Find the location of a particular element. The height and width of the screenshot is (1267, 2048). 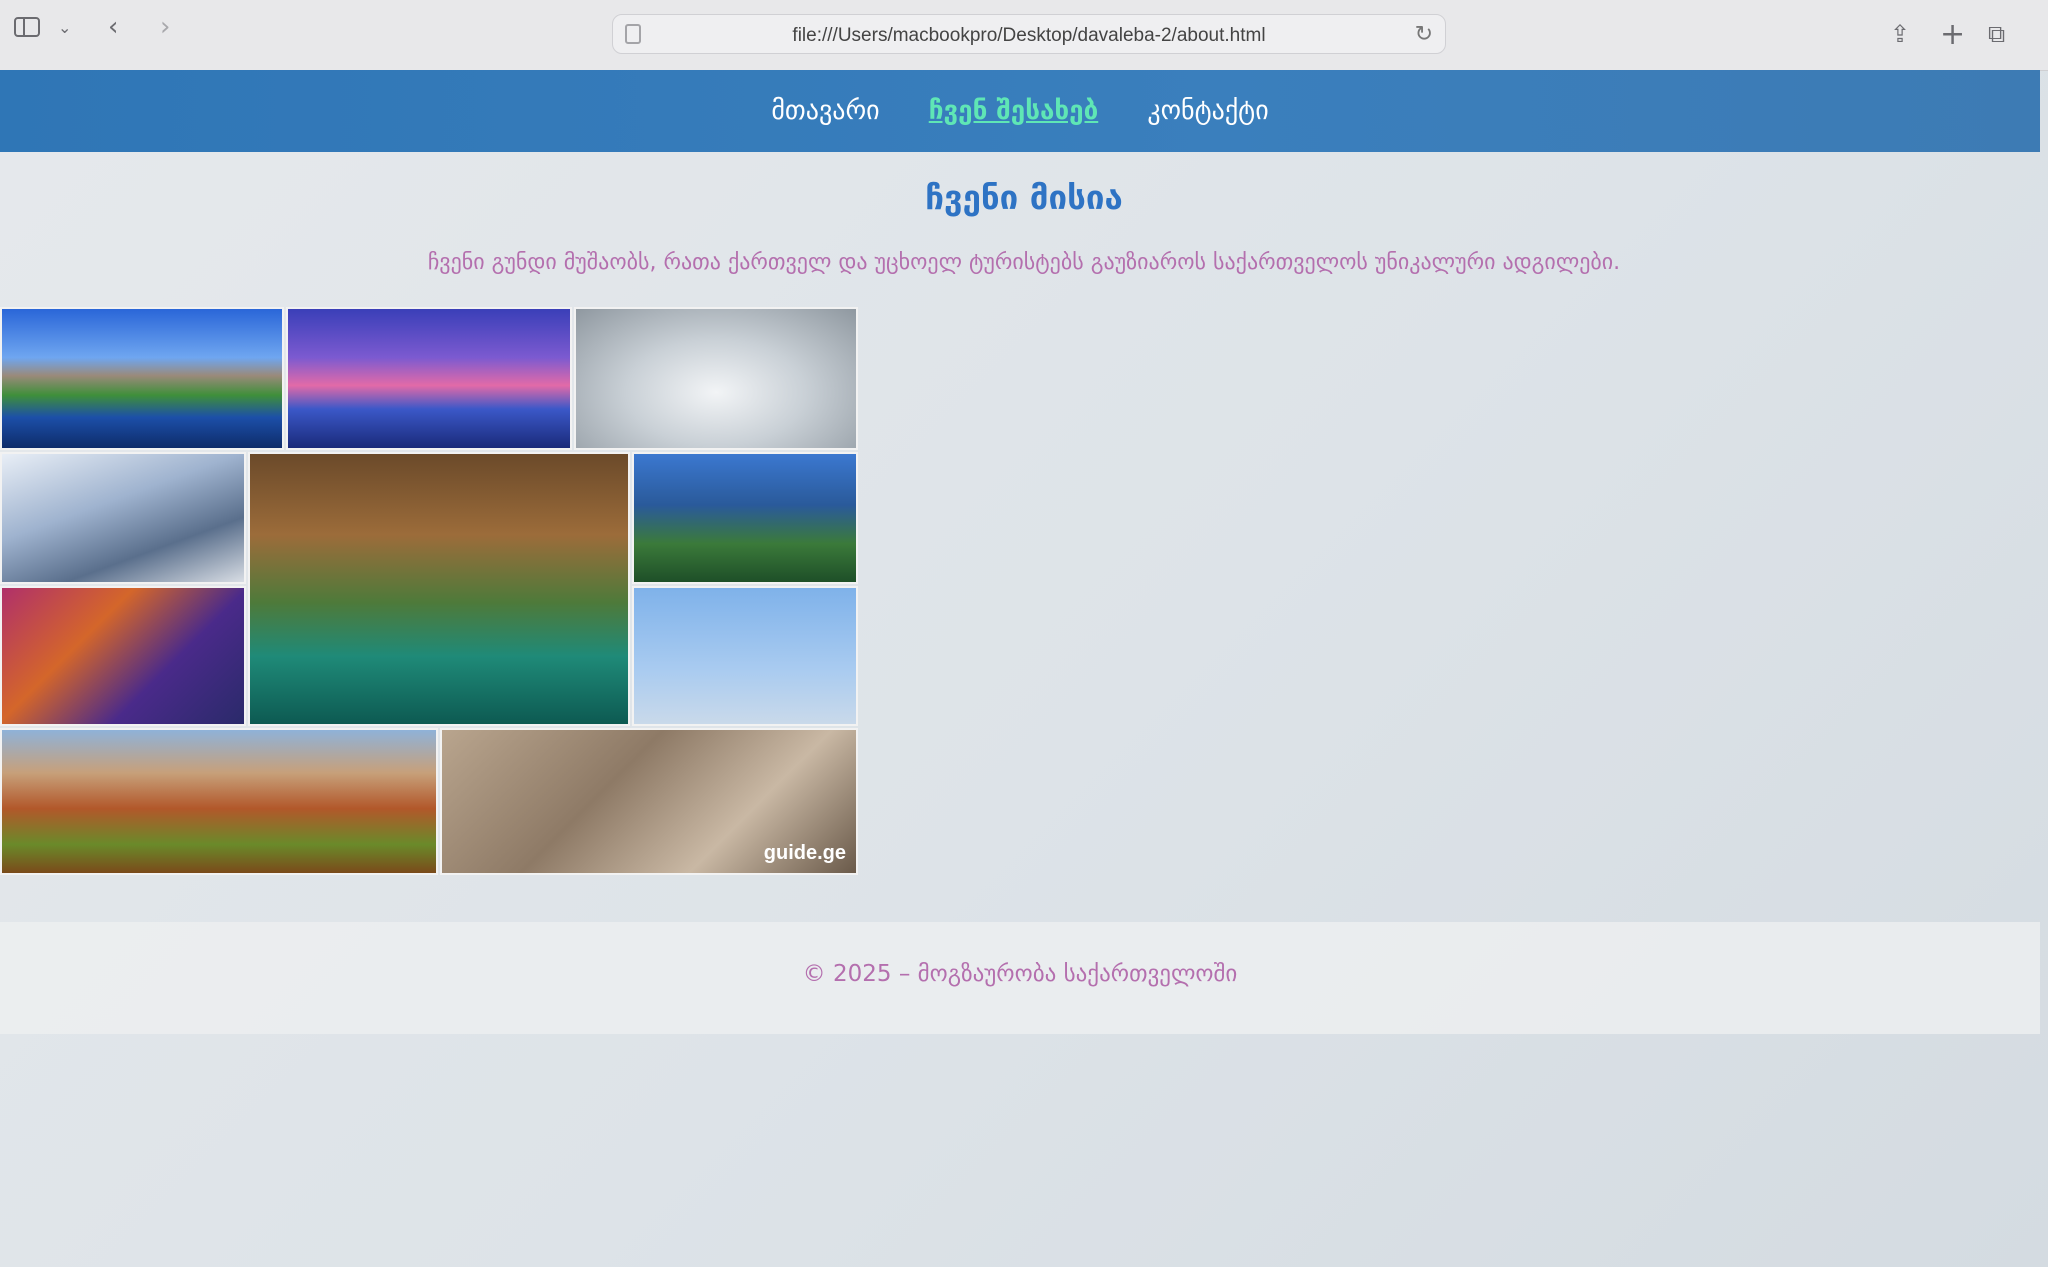

nav-link-about: ჩვენ შესახებ is located at coordinates (1014, 111).